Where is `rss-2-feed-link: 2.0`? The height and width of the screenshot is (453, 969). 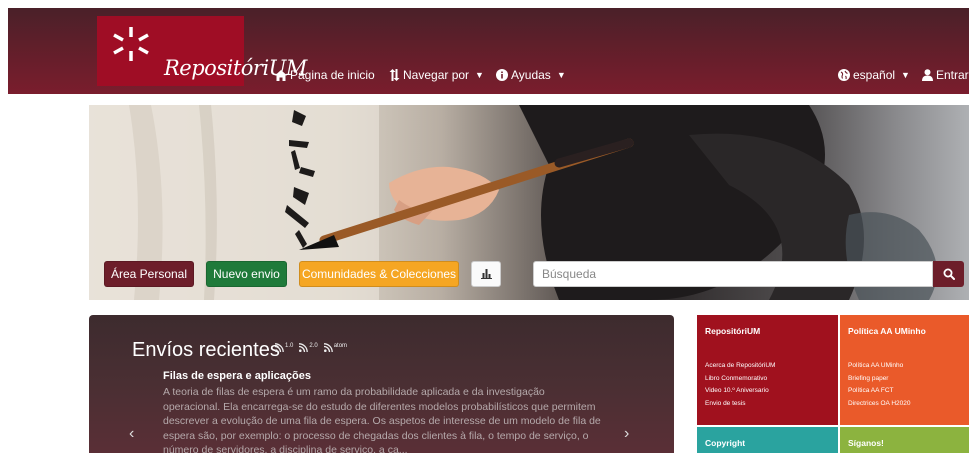
rss-2-feed-link: 2.0 is located at coordinates (308, 347).